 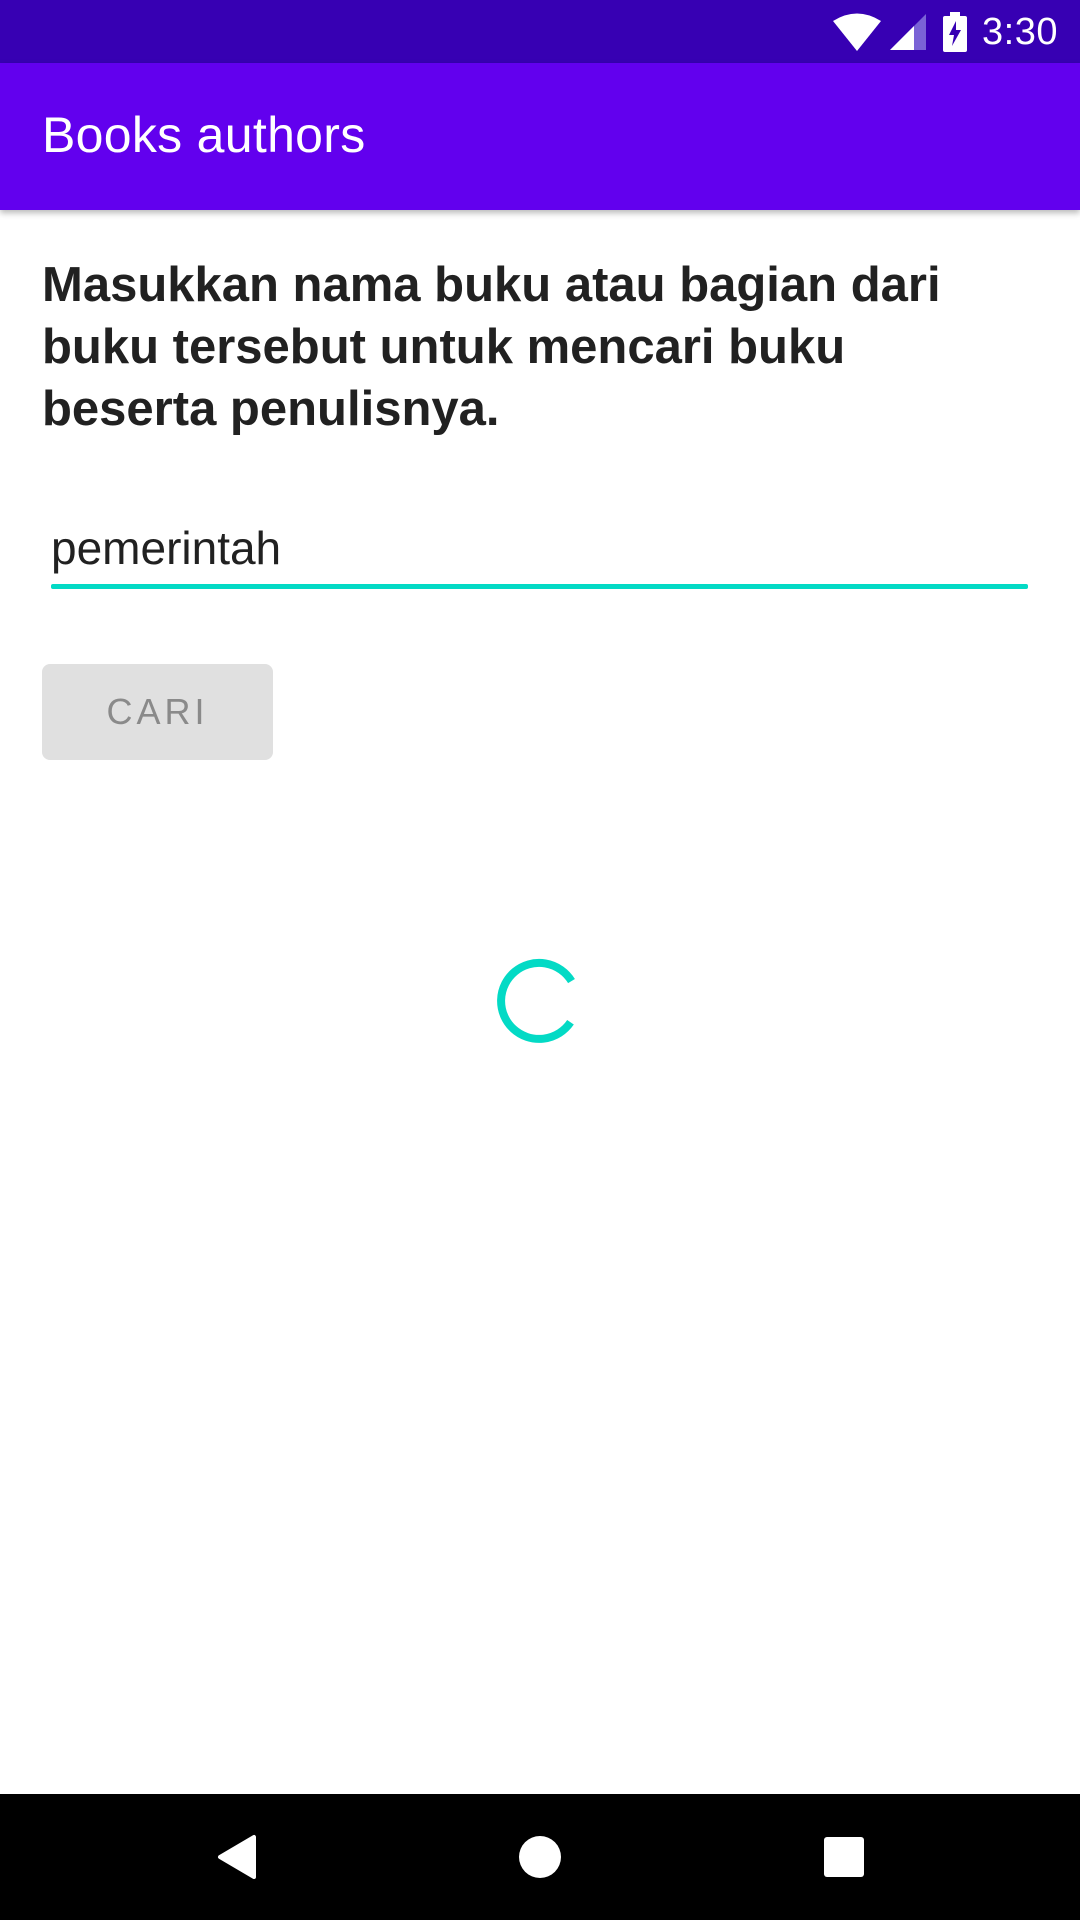 What do you see at coordinates (540, 31) in the screenshot?
I see `status-bar: 3:30` at bounding box center [540, 31].